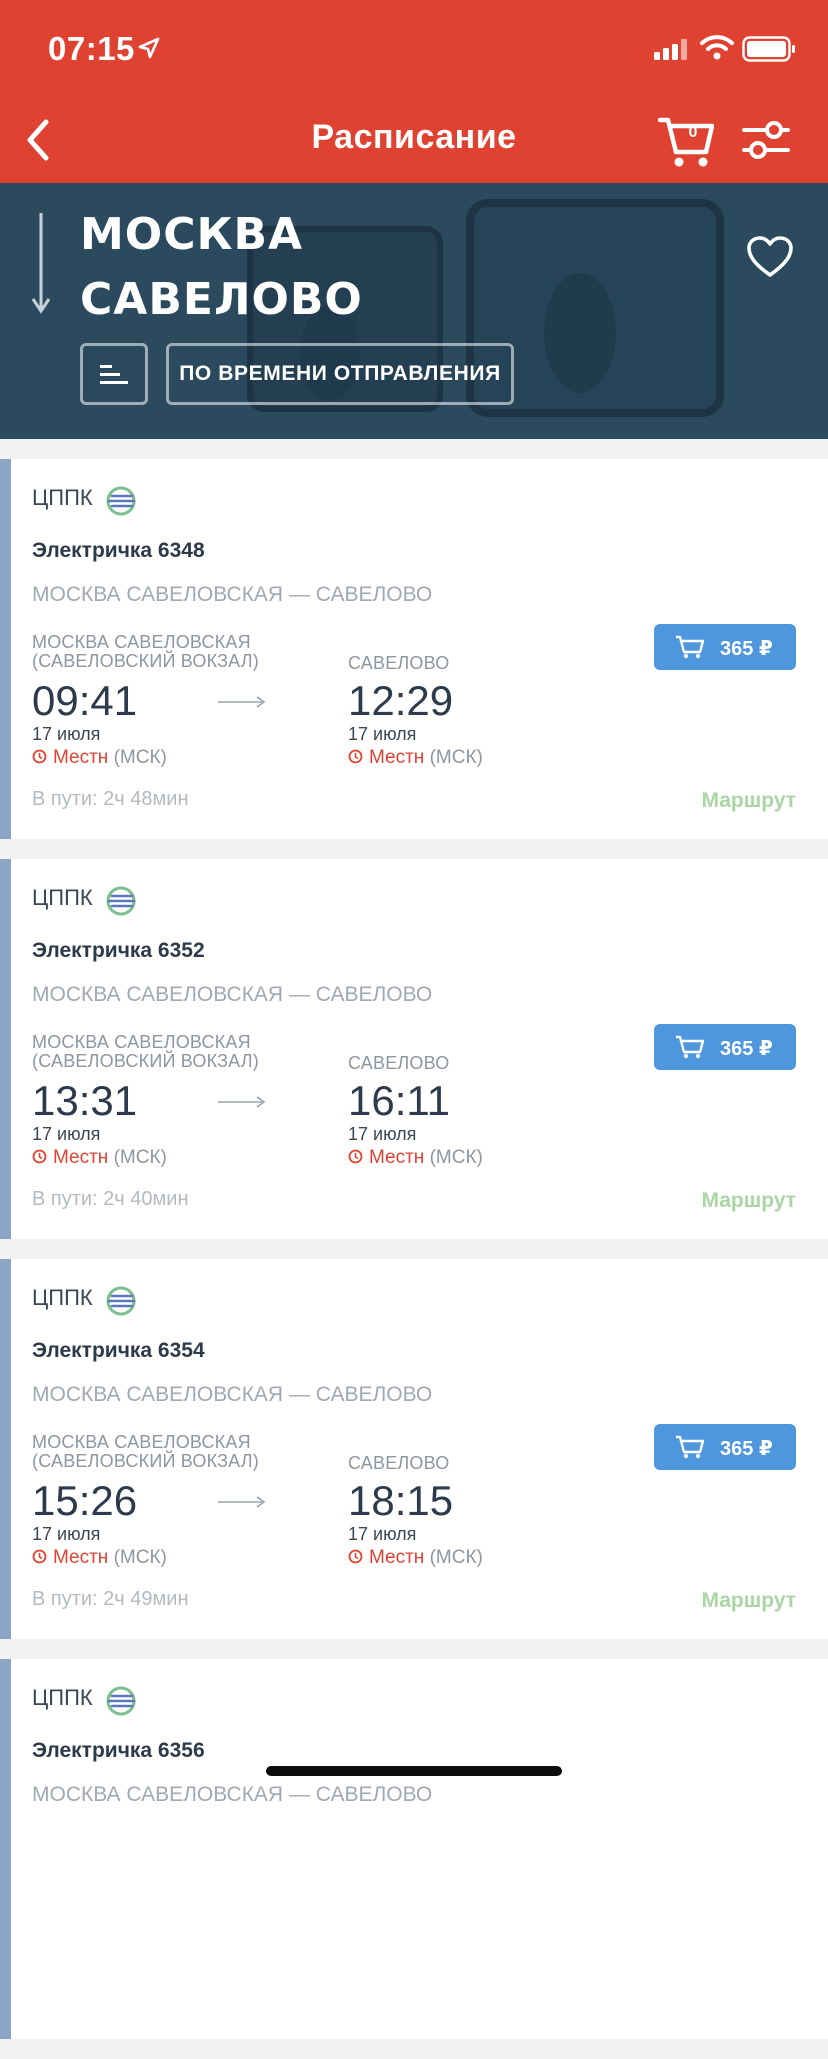 The image size is (828, 2059). What do you see at coordinates (670, 49) in the screenshot?
I see `signal-icon` at bounding box center [670, 49].